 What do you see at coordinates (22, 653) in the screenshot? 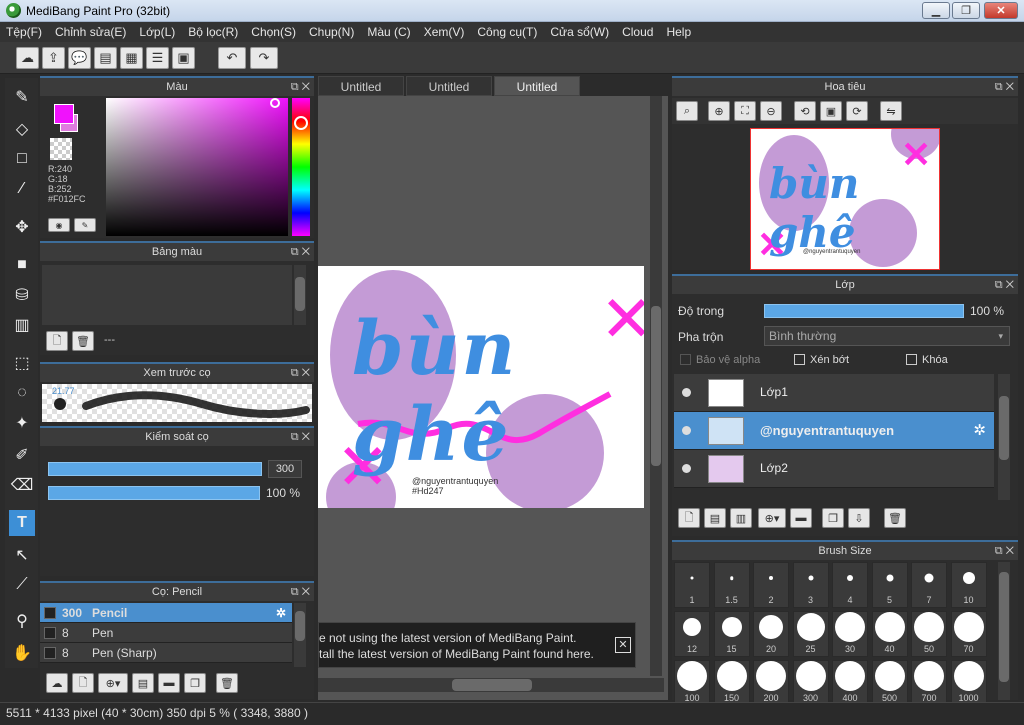
I see `hand-tool-icon: ✋` at bounding box center [22, 653].